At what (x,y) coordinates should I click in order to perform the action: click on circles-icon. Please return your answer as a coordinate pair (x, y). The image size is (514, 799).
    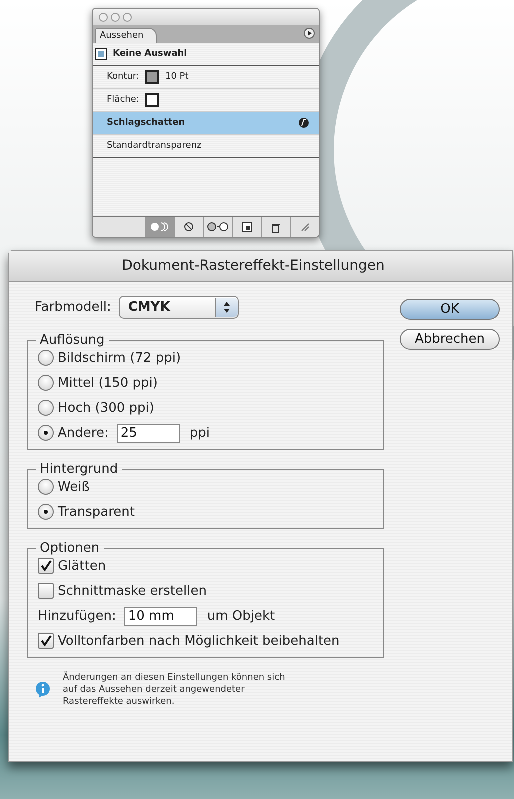
    Looking at the image, I should click on (160, 227).